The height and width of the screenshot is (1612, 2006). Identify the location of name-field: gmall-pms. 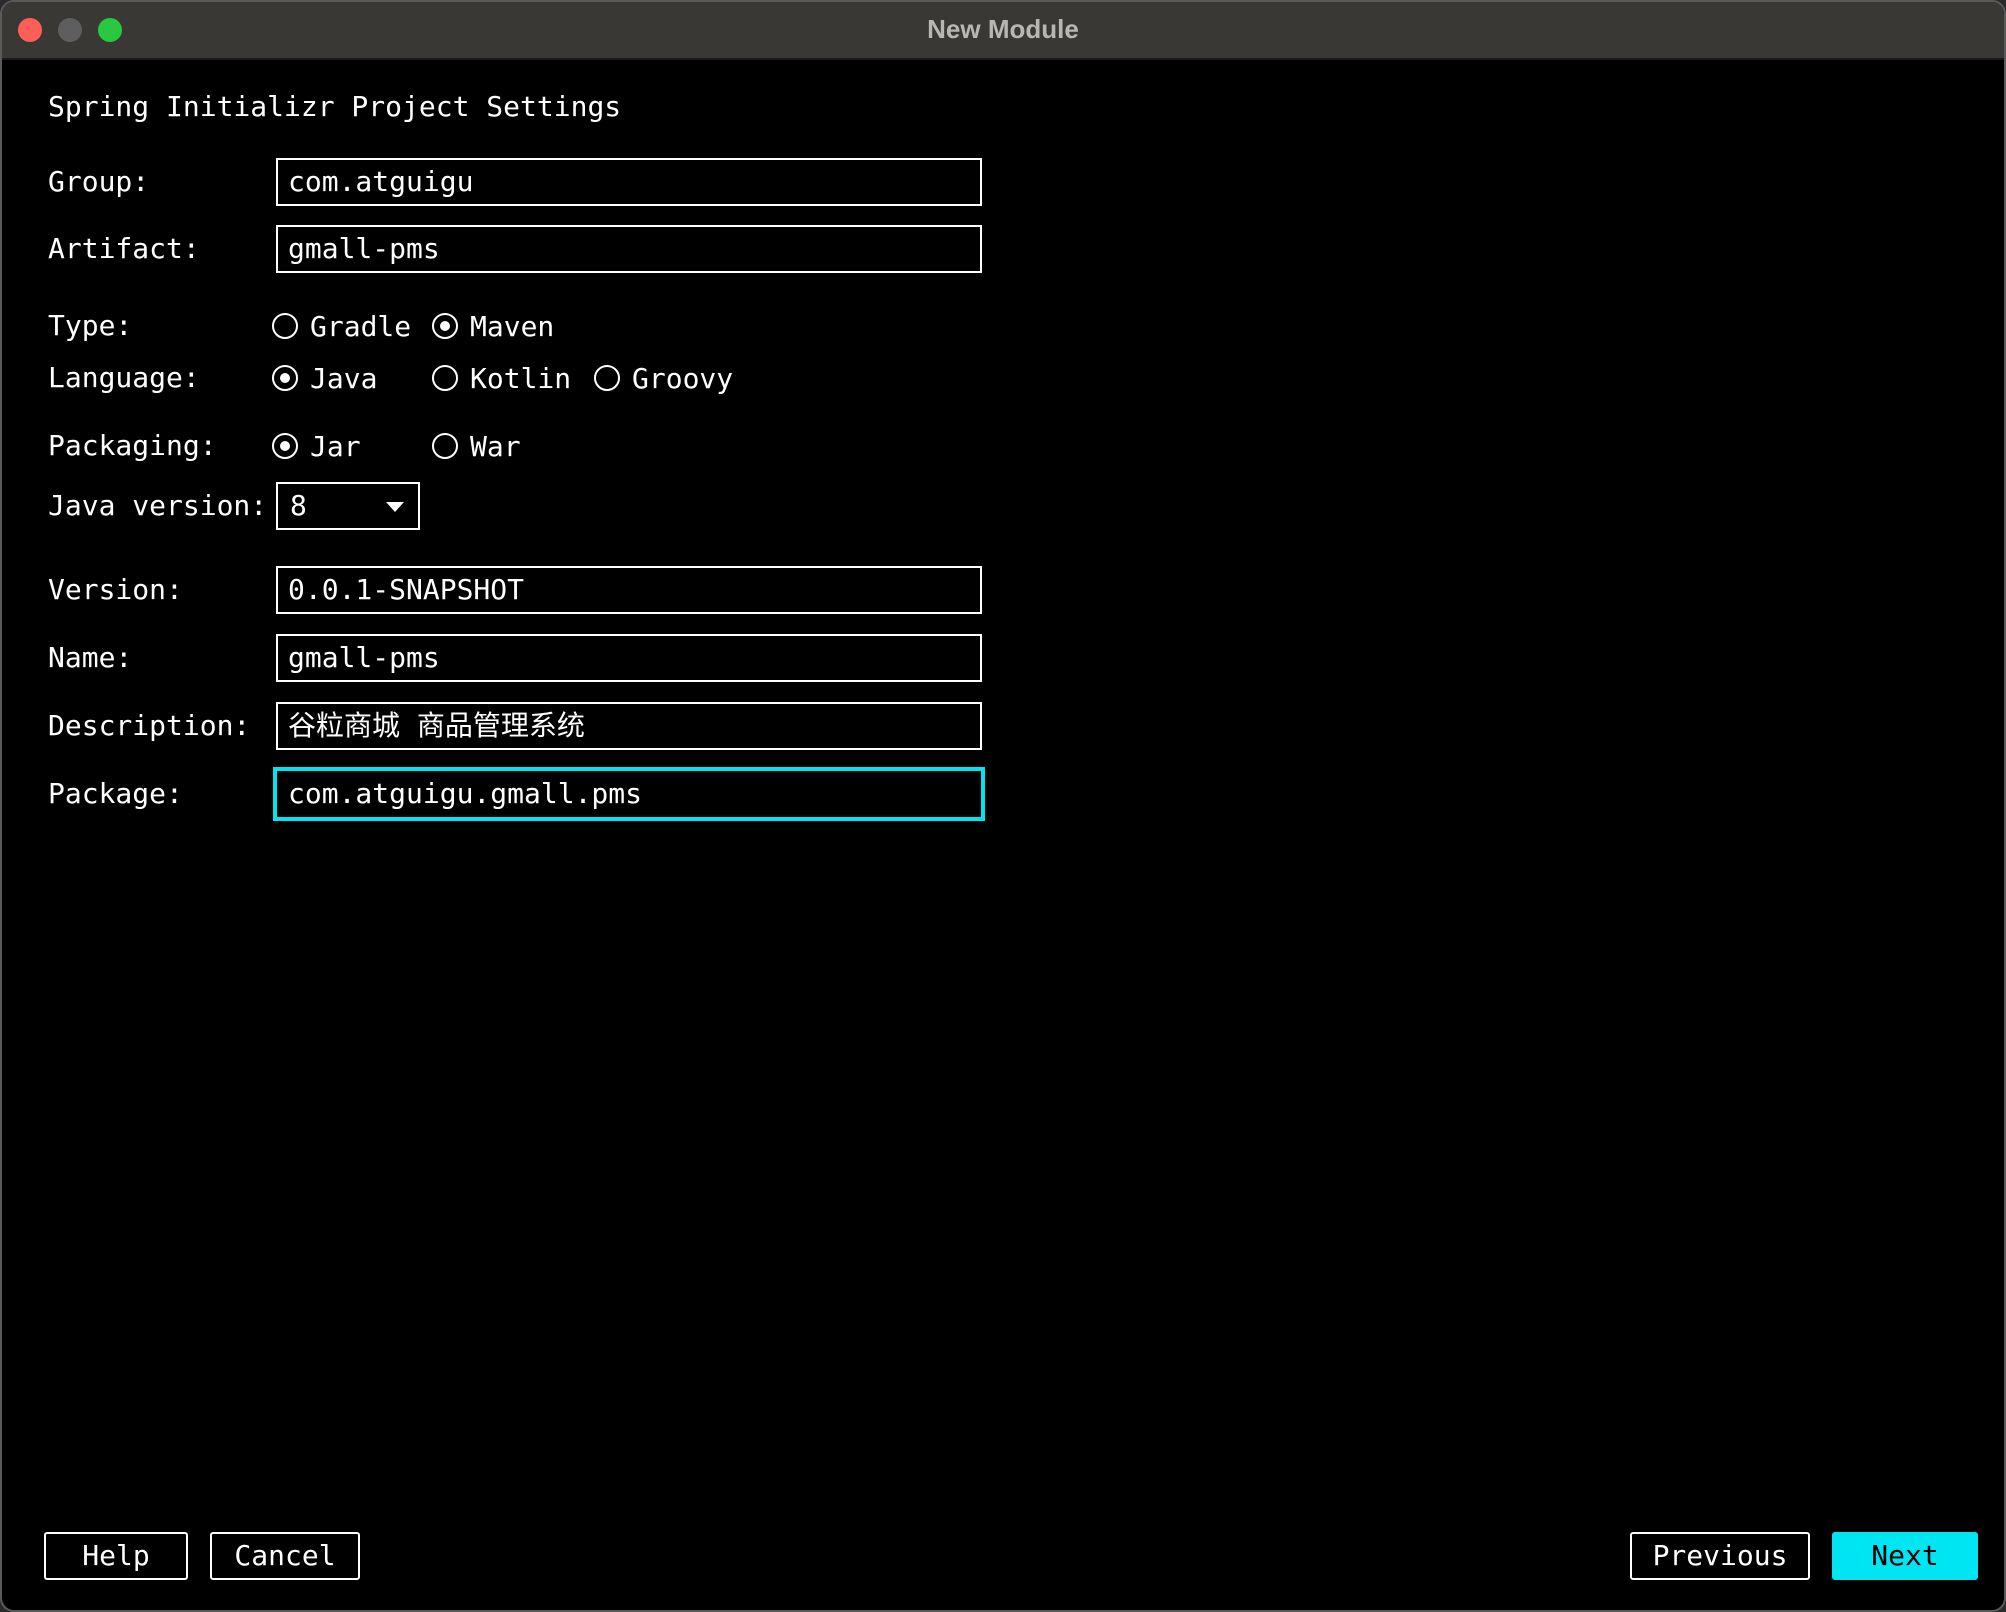
(629, 658).